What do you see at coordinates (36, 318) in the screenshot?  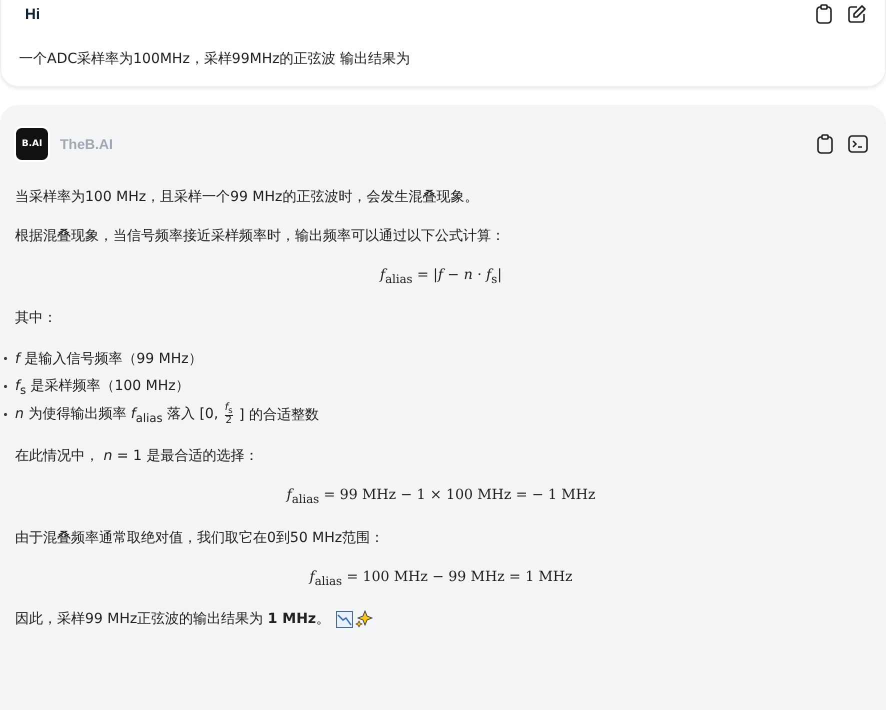 I see `paragraph: 其中：` at bounding box center [36, 318].